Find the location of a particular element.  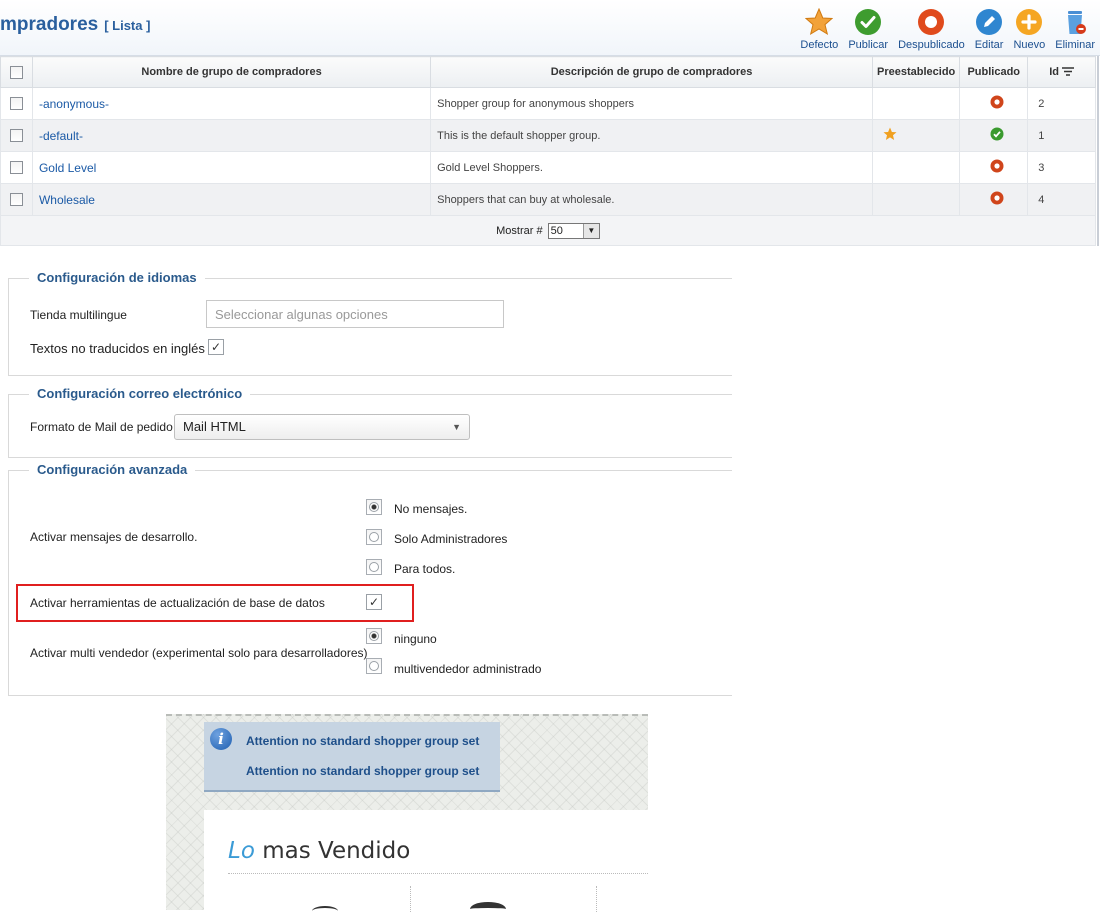

limit-select: 50 ▼ is located at coordinates (573, 230).